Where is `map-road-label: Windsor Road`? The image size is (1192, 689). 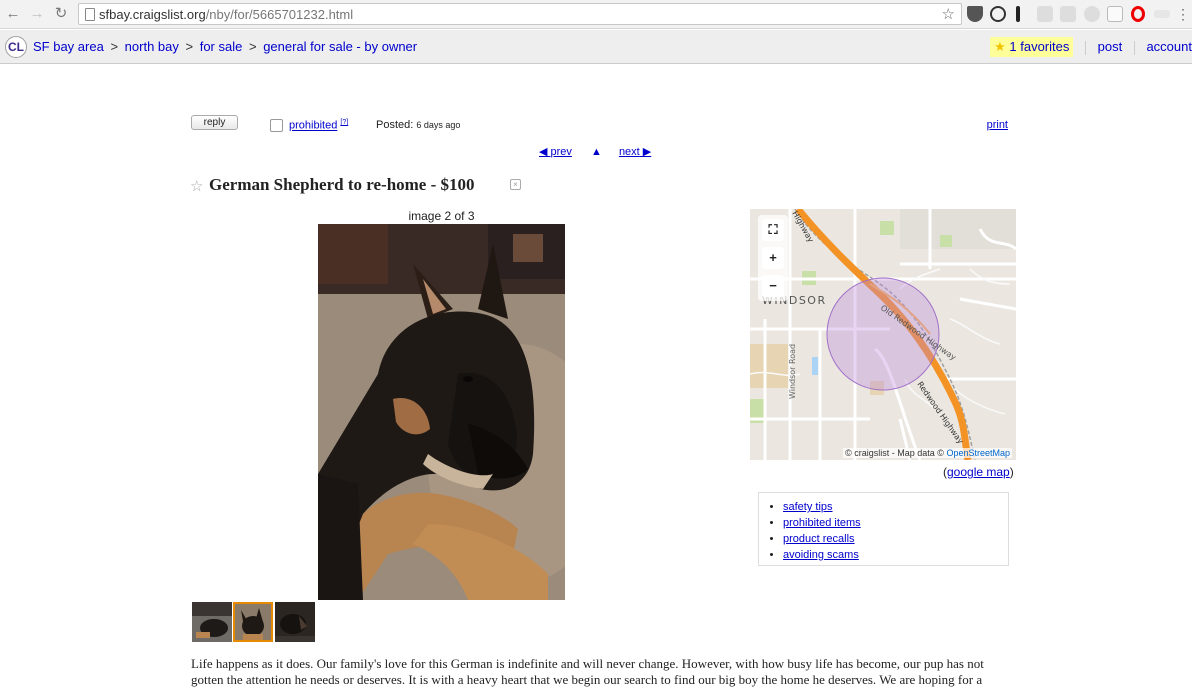
map-road-label: Windsor Road is located at coordinates (792, 371).